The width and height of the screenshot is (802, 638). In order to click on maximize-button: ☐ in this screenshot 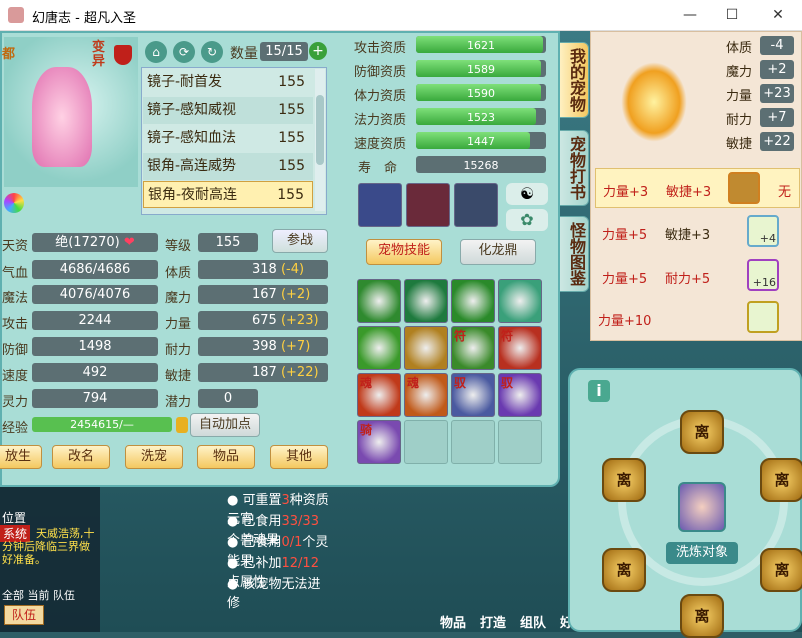, I will do `click(732, 15)`.